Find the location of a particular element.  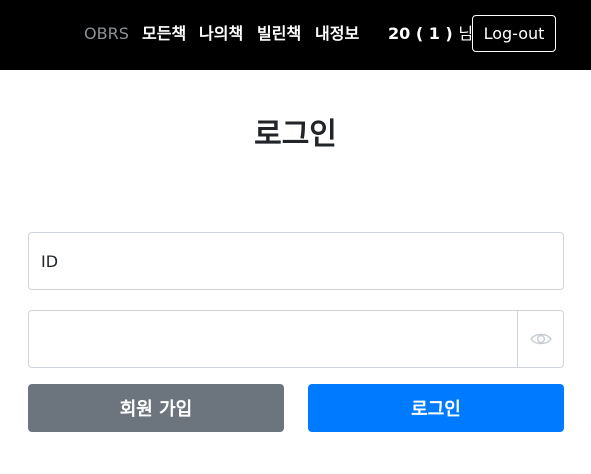

nav-link-my-books: 나의책 is located at coordinates (221, 34).